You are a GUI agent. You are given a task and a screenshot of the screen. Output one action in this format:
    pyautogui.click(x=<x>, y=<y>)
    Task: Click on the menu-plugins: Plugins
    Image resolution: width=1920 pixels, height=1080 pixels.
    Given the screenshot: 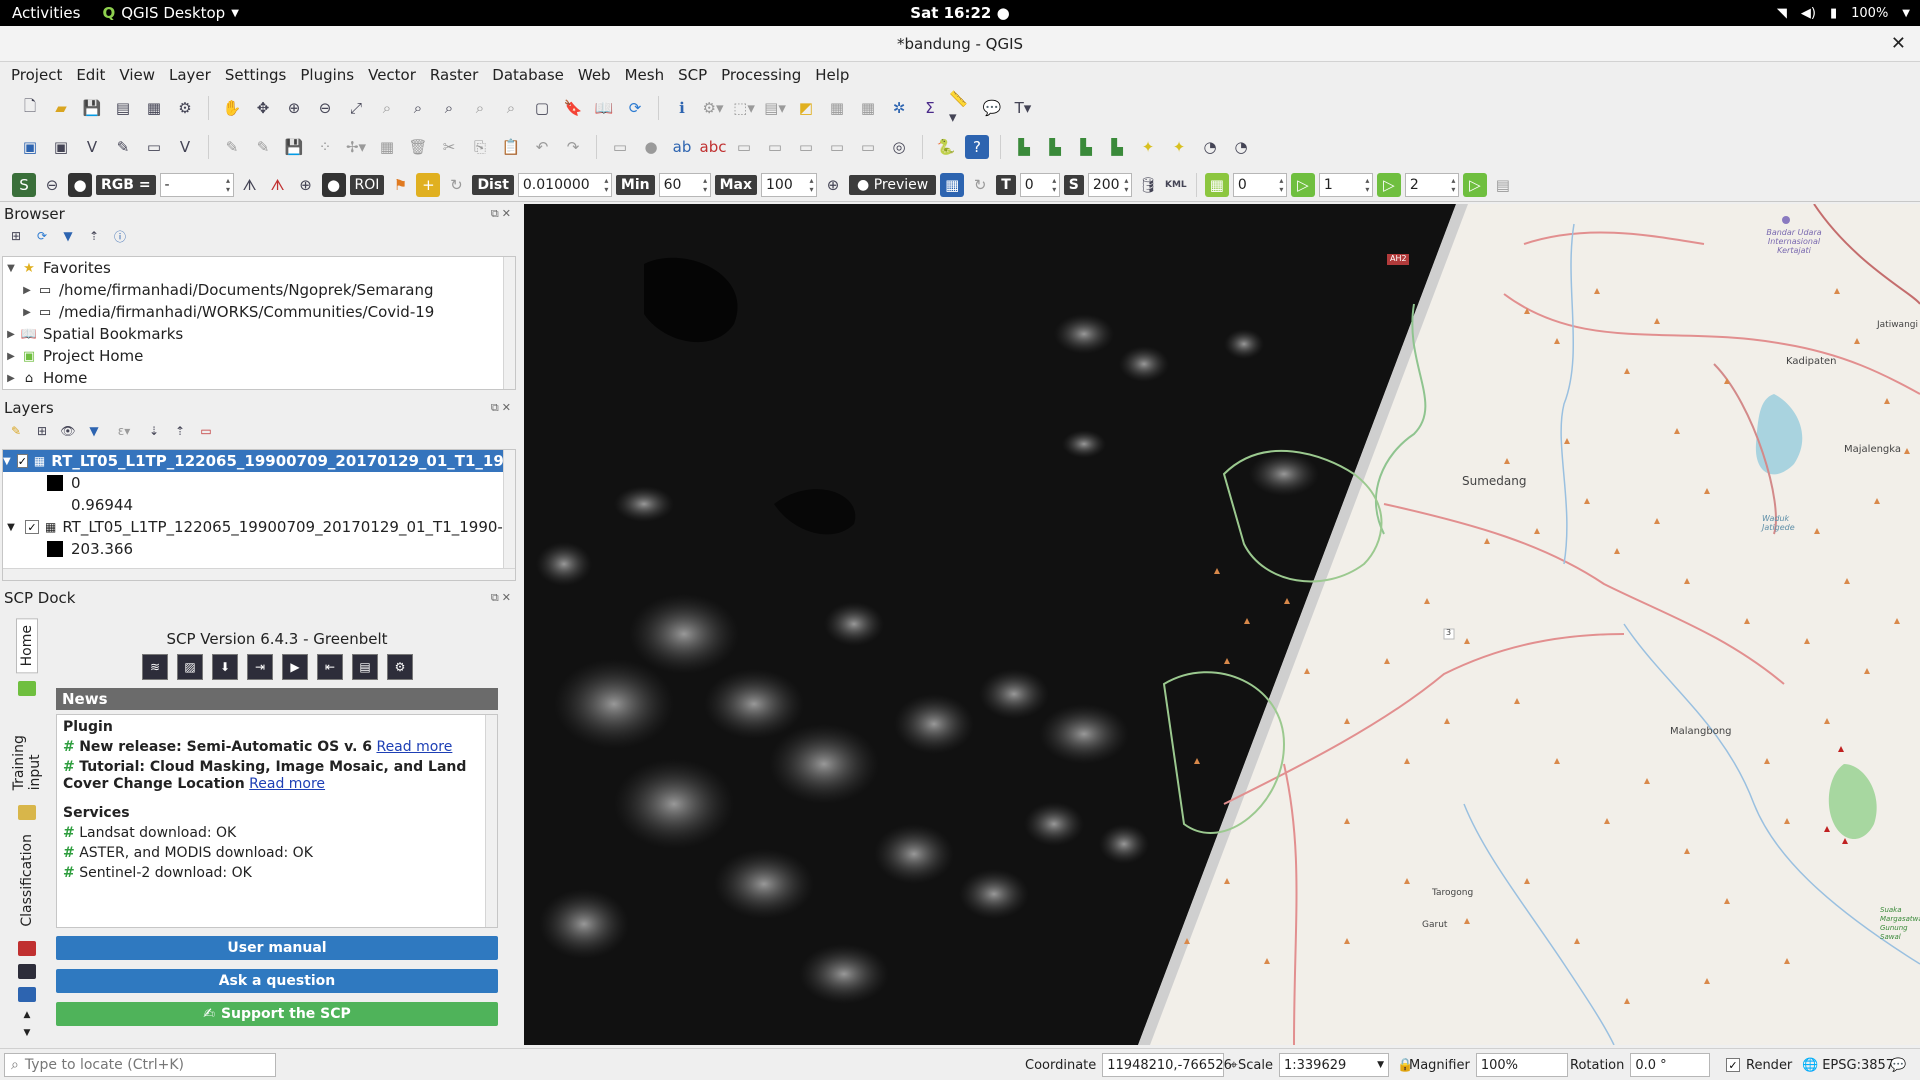 What is the action you would take?
    pyautogui.click(x=327, y=75)
    